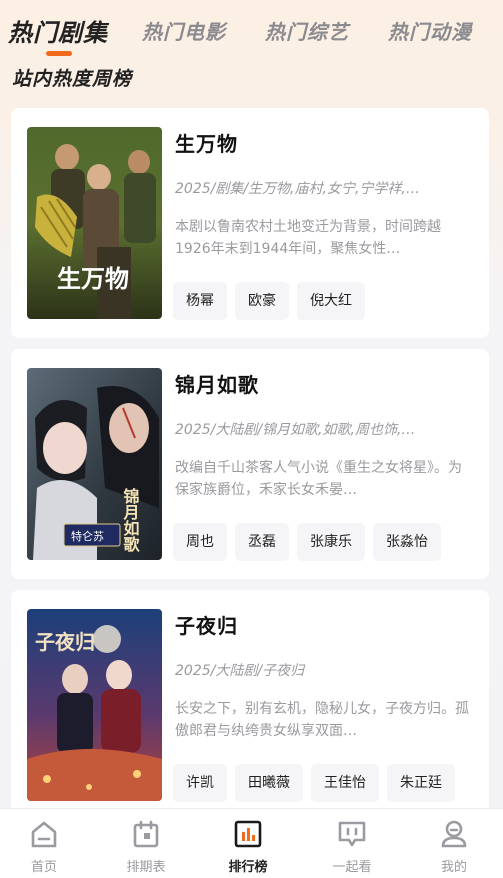  I want to click on tab-hot-series: 热门剧集, so click(58, 30).